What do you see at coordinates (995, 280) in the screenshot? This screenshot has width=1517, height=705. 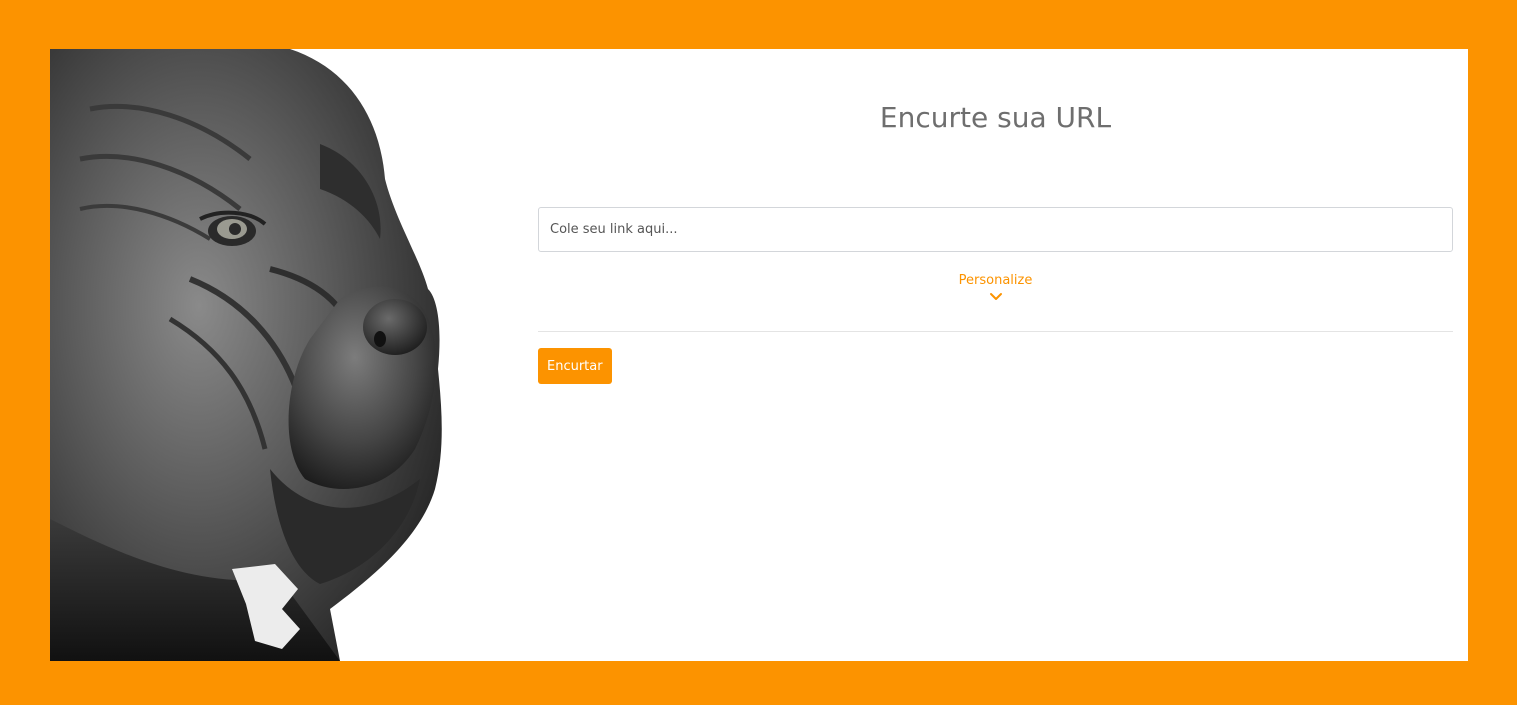 I see `customize-label: Personalize` at bounding box center [995, 280].